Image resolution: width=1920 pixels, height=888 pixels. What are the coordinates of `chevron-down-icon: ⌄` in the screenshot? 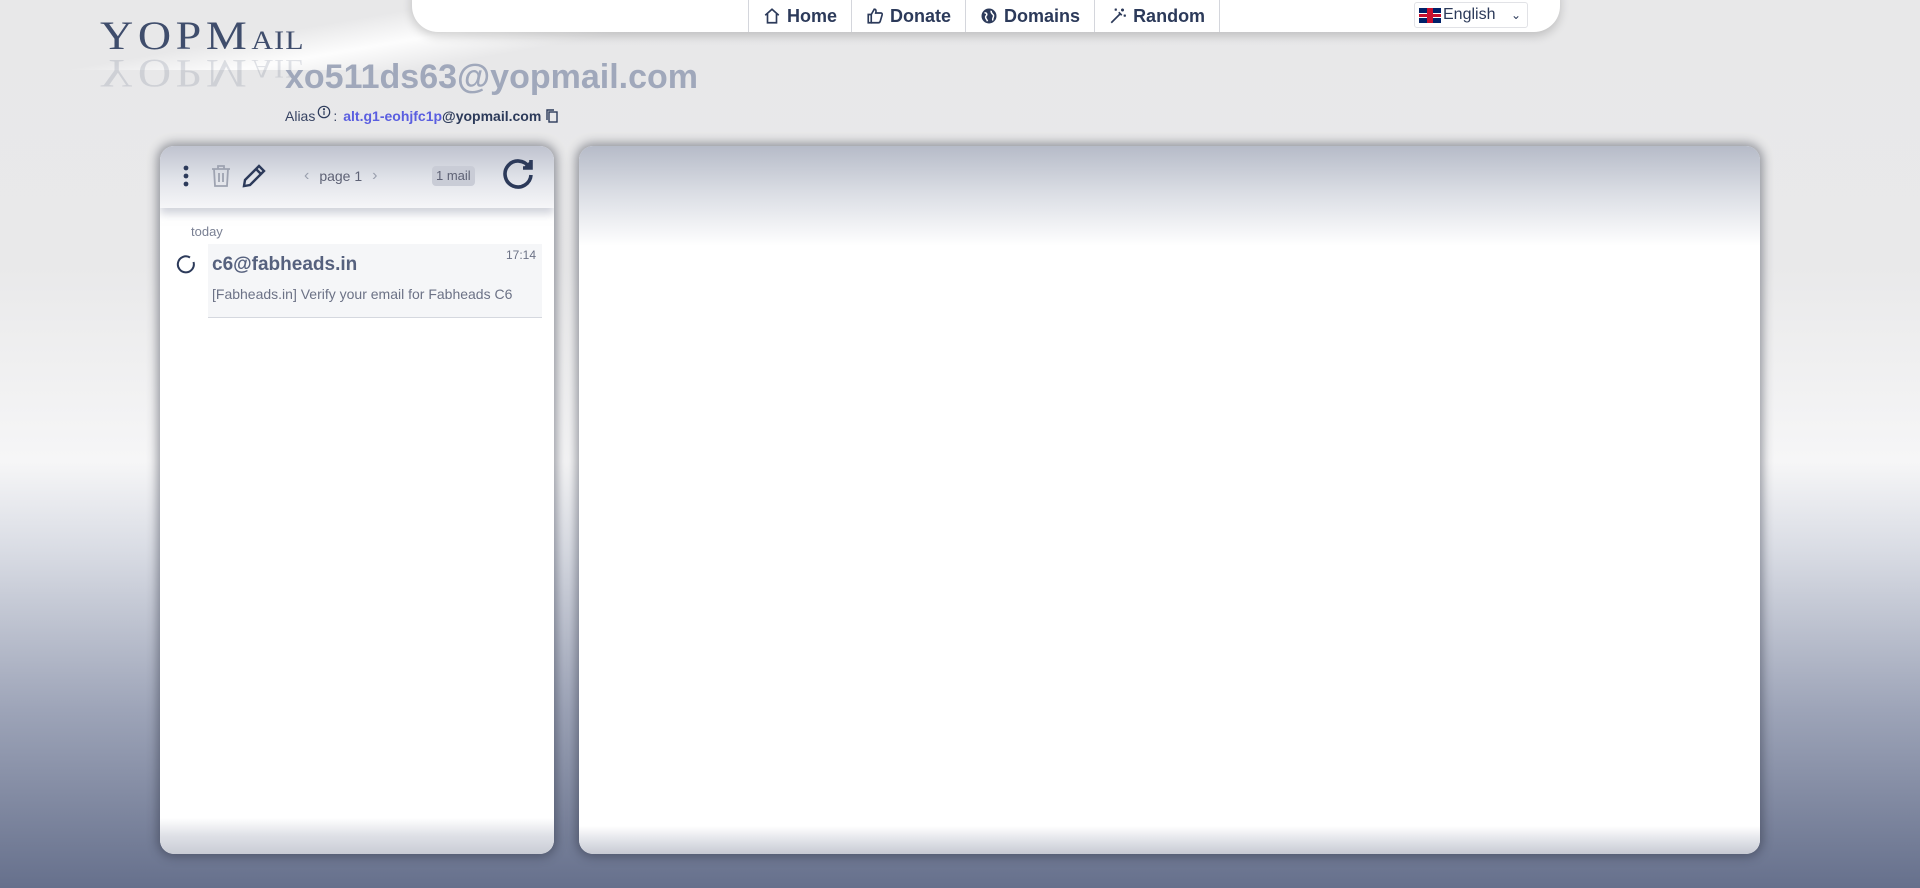 It's located at (1515, 15).